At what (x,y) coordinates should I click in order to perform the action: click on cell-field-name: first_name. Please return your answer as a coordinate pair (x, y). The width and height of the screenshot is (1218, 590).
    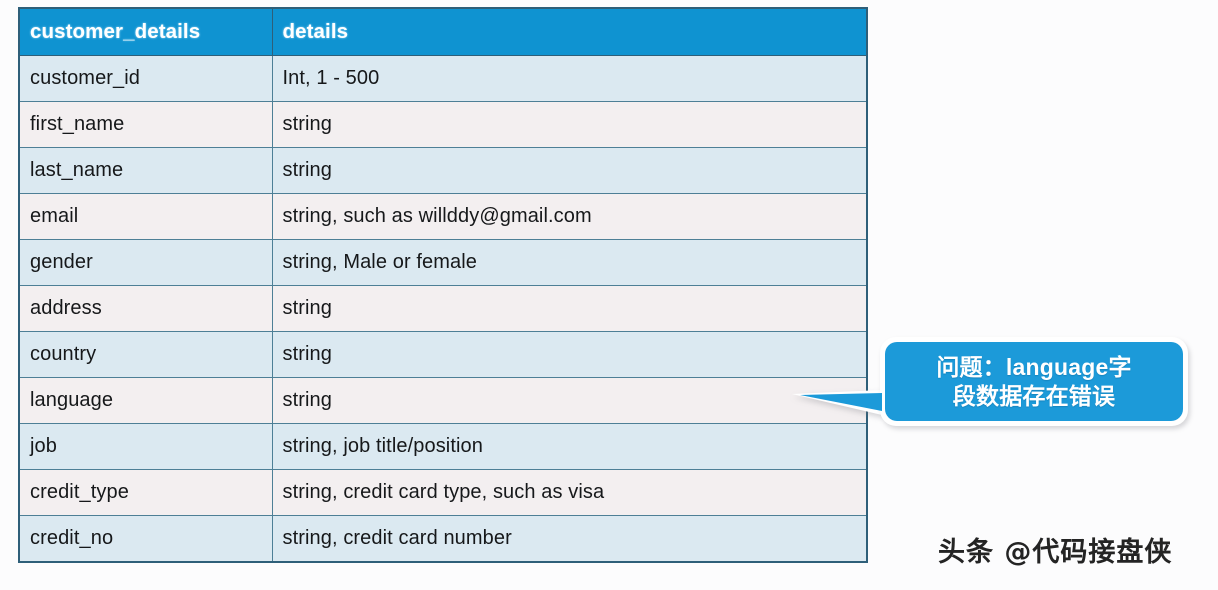
    Looking at the image, I should click on (145, 124).